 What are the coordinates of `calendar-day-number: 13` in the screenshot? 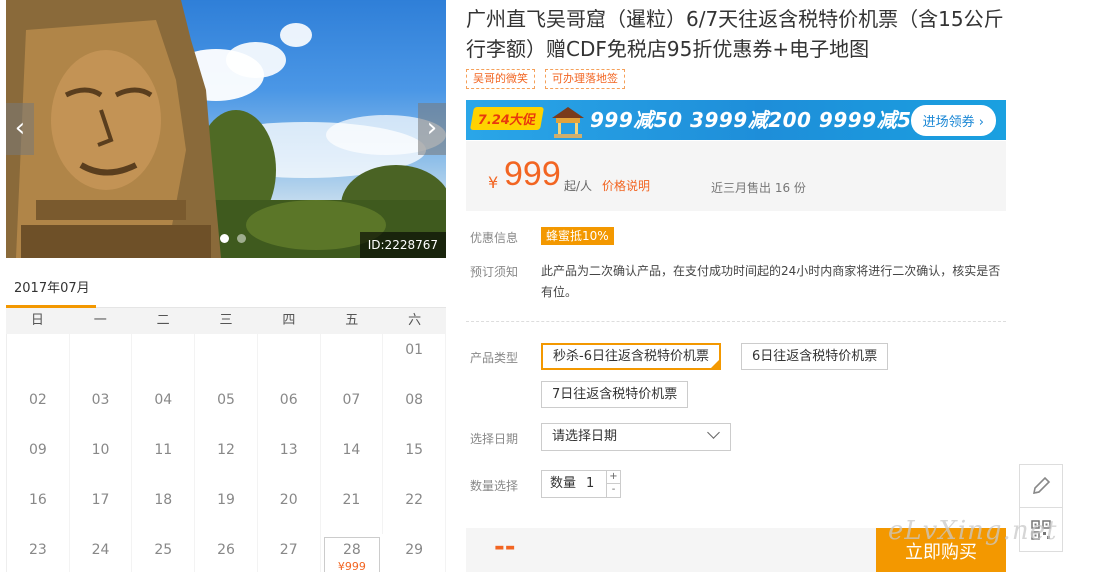 It's located at (288, 450).